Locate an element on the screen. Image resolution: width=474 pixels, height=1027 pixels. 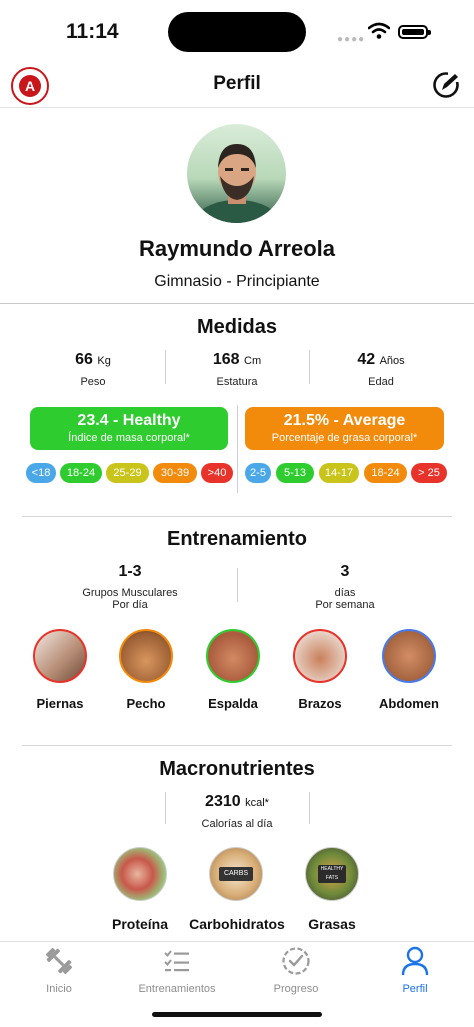
muscle-chest-image is located at coordinates (146, 656).